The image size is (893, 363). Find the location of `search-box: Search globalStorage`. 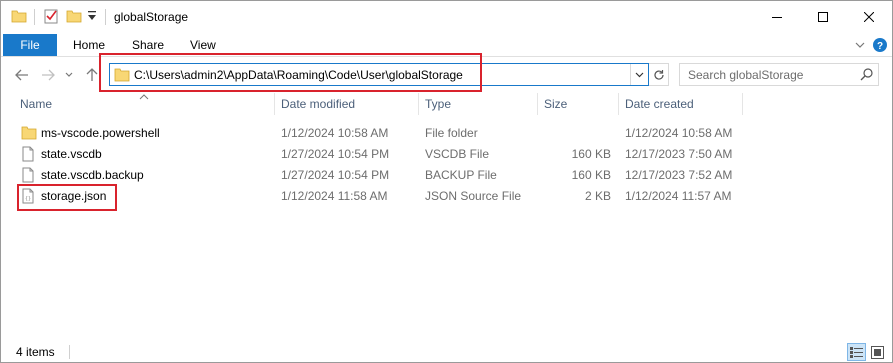

search-box: Search globalStorage is located at coordinates (779, 74).